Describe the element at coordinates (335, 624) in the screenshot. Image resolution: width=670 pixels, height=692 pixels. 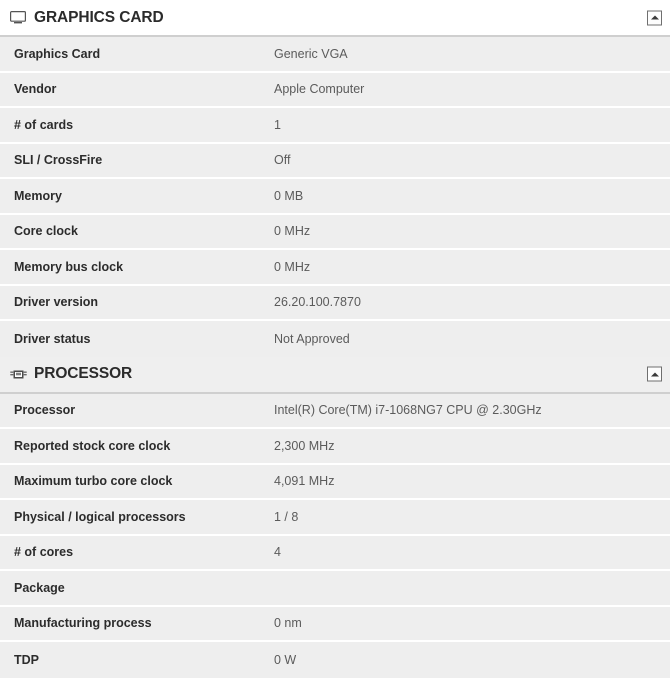
I see `table-row: Manufacturing process 0 nm` at that location.